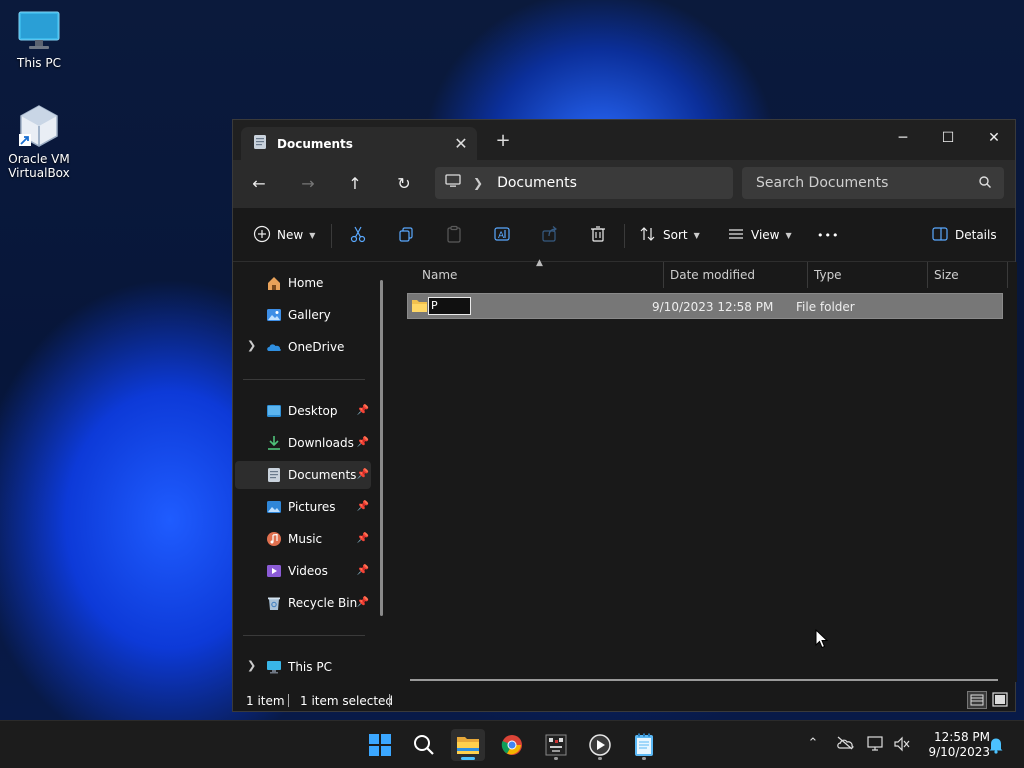 This screenshot has width=1024, height=768. I want to click on taskbar-media-player, so click(600, 745).